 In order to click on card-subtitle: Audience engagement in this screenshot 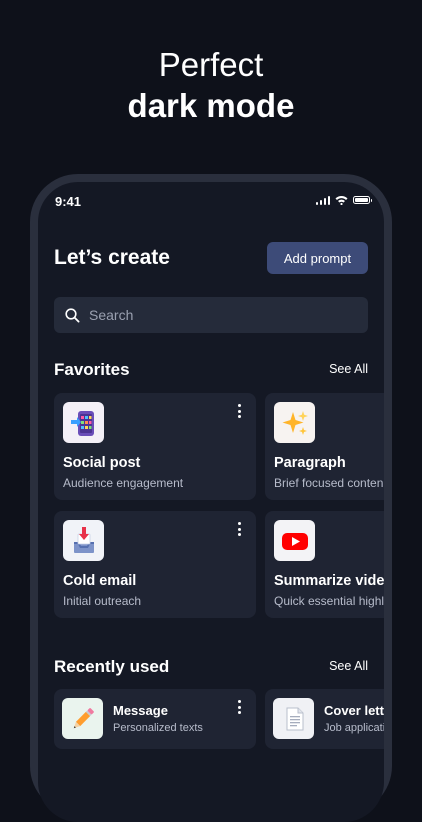, I will do `click(123, 483)`.